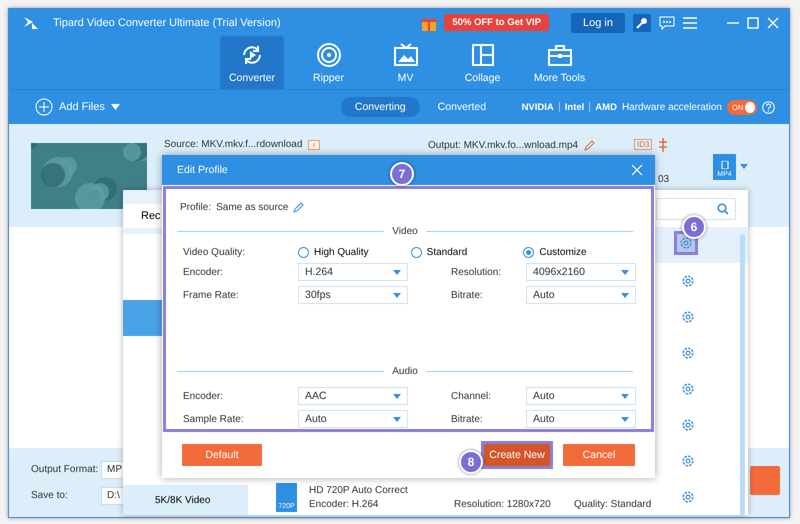  What do you see at coordinates (672, 107) in the screenshot?
I see `hardware-acceleration-label: Hardware acceleration` at bounding box center [672, 107].